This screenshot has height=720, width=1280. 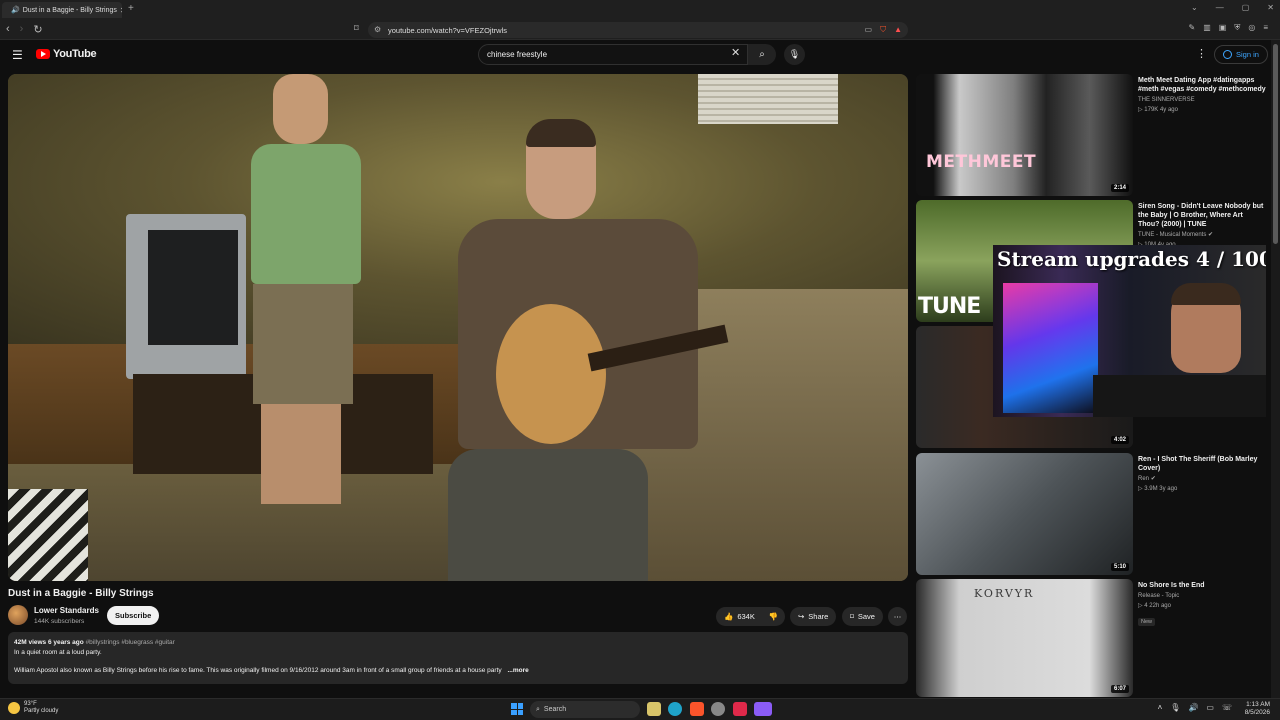 I want to click on sidebar-icon: ▥, so click(x=1207, y=28).